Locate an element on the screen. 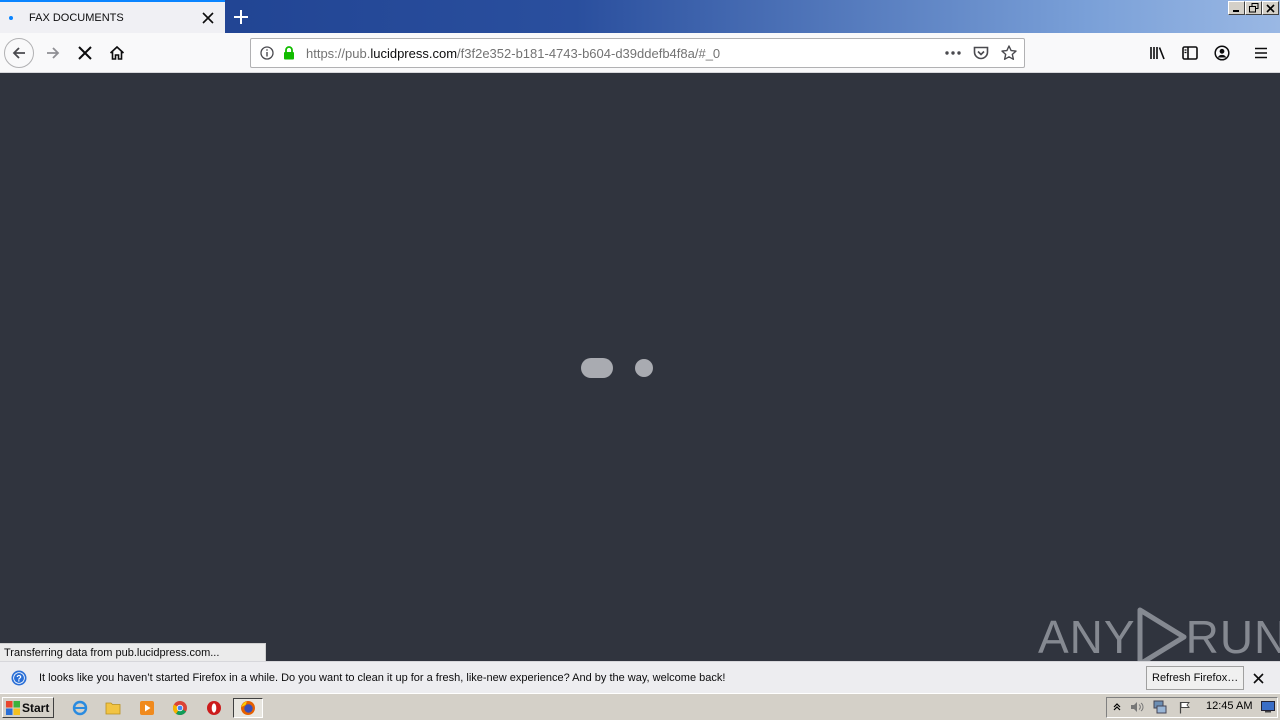 The image size is (1280, 720). start-button: Start is located at coordinates (28, 707).